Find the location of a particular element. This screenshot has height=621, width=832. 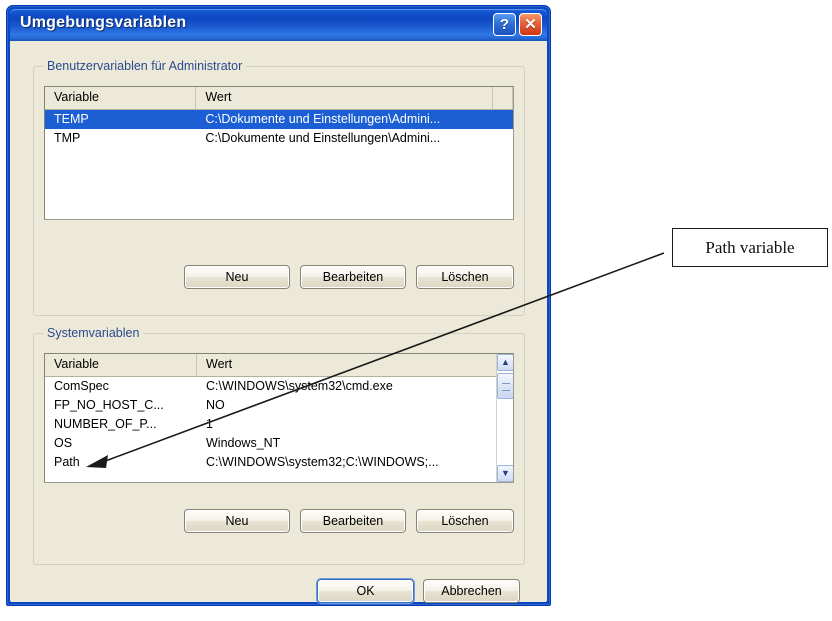

title-bar: Umgebungsvariablen ? ✕ is located at coordinates (278, 25).